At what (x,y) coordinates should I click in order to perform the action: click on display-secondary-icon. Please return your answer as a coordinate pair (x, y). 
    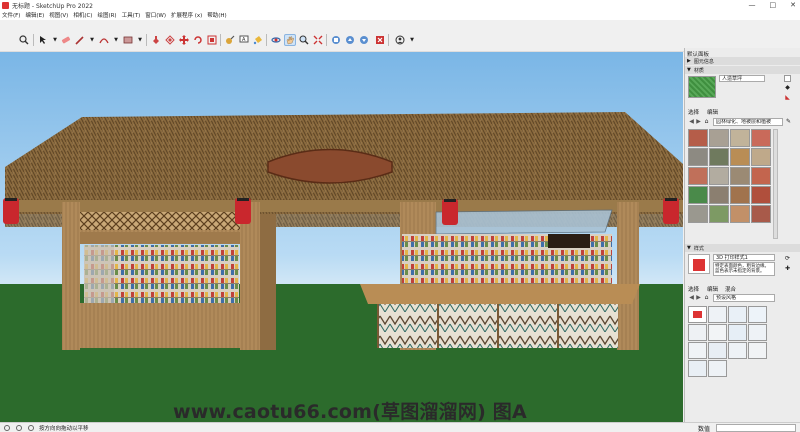
    Looking at the image, I should click on (787, 78).